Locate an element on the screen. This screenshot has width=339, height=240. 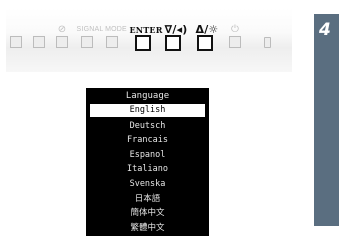
signal-button is located at coordinates (87, 42).